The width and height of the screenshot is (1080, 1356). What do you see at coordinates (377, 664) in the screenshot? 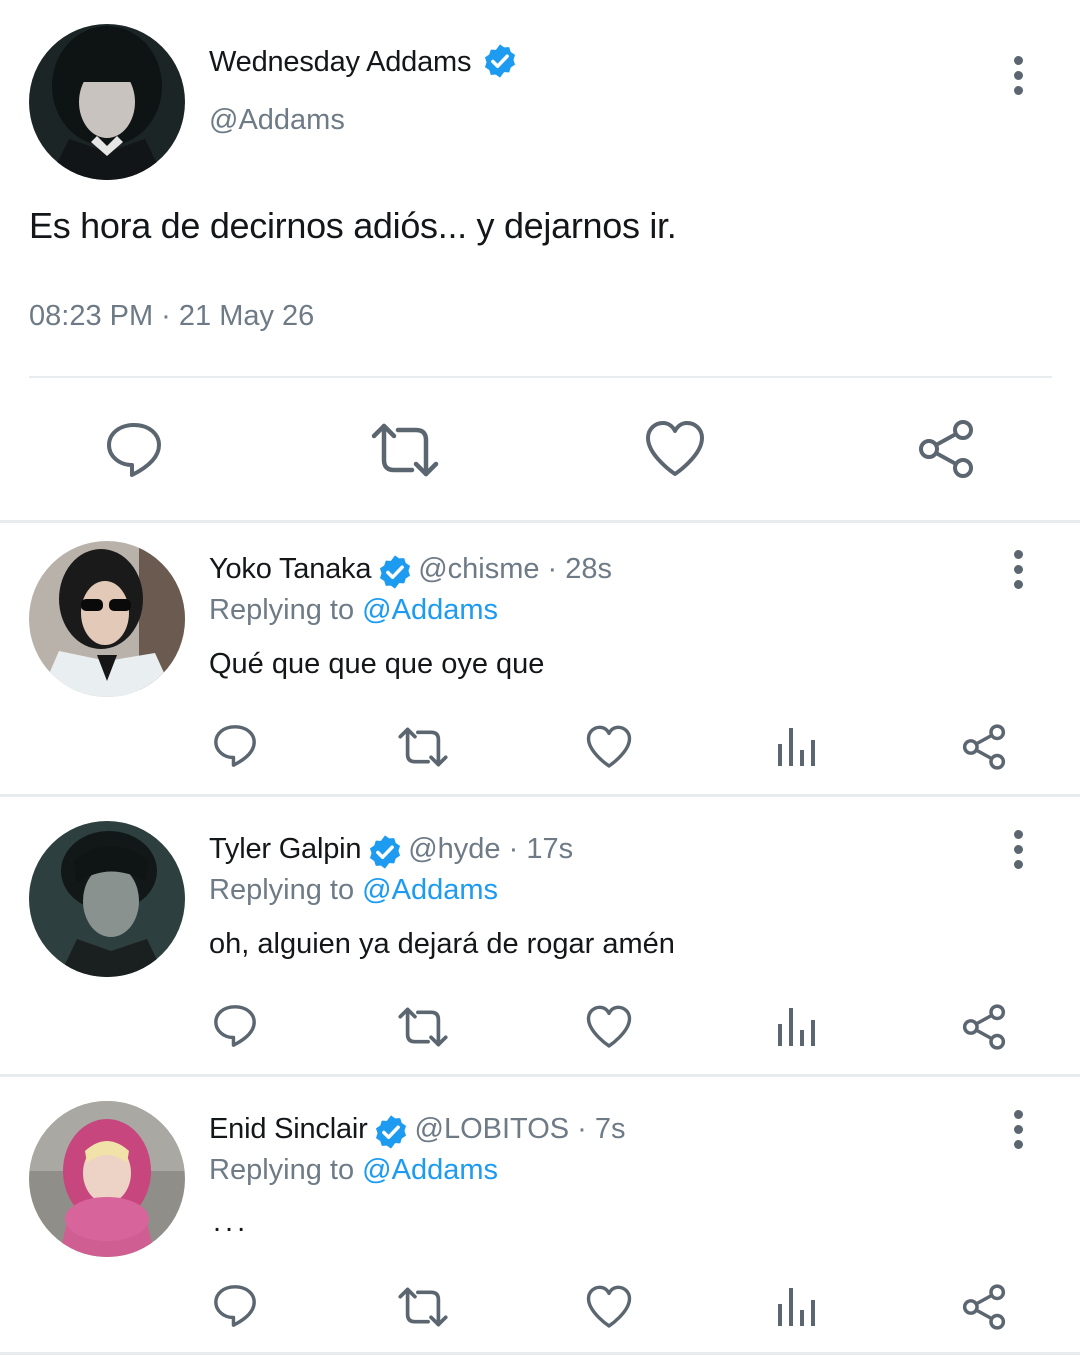
I see `tweet-text: Qué que que que oye que` at bounding box center [377, 664].